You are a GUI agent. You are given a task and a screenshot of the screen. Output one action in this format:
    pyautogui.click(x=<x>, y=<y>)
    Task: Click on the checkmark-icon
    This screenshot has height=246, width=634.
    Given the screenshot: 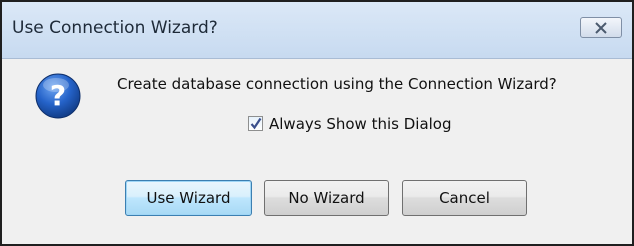 What is the action you would take?
    pyautogui.click(x=256, y=123)
    